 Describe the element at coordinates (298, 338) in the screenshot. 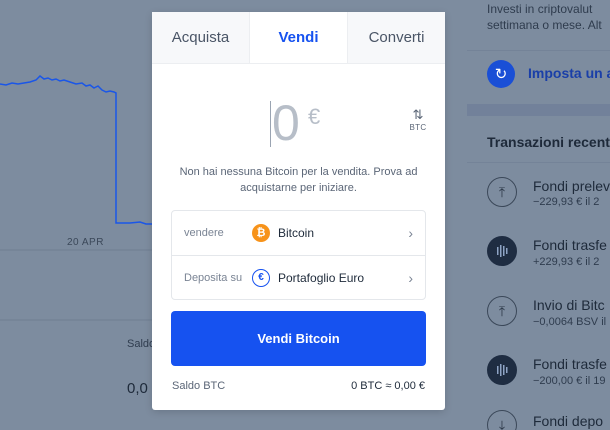

I see `sell-bitcoin-button: Vendi Bitcoin` at that location.